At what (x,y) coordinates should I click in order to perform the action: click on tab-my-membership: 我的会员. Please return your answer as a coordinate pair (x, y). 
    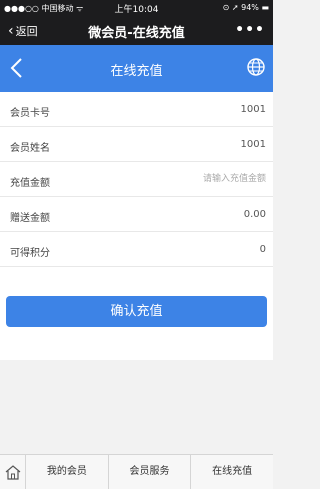
    Looking at the image, I should click on (67, 472).